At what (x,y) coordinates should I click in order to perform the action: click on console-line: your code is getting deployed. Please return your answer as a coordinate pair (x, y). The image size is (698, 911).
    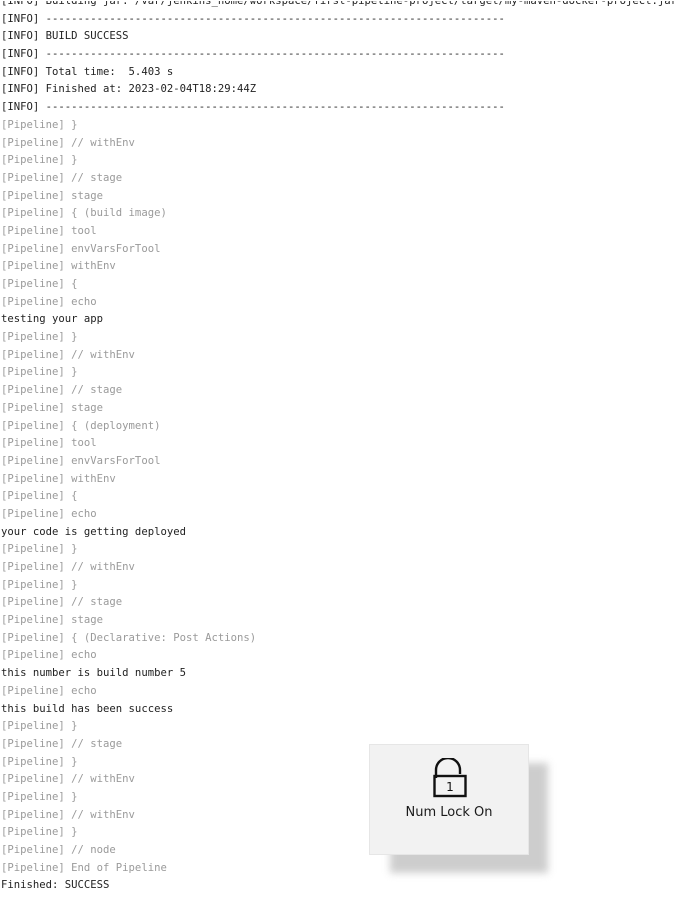
    Looking at the image, I should click on (93, 531).